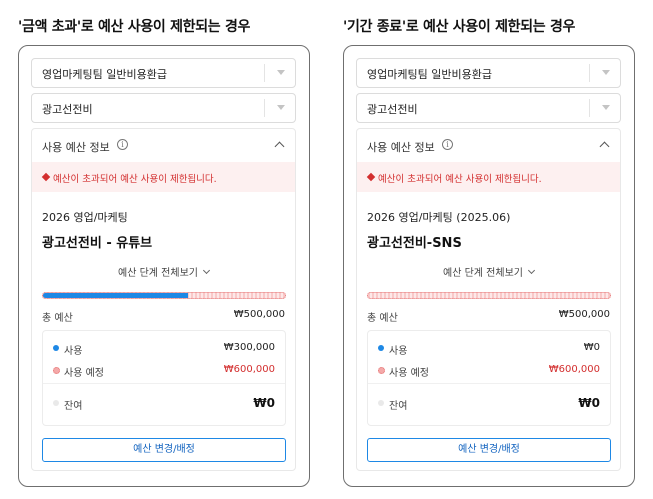 This screenshot has height=499, width=653. Describe the element at coordinates (97, 243) in the screenshot. I see `budget-name: 광고선전비 - 유튜브` at that location.